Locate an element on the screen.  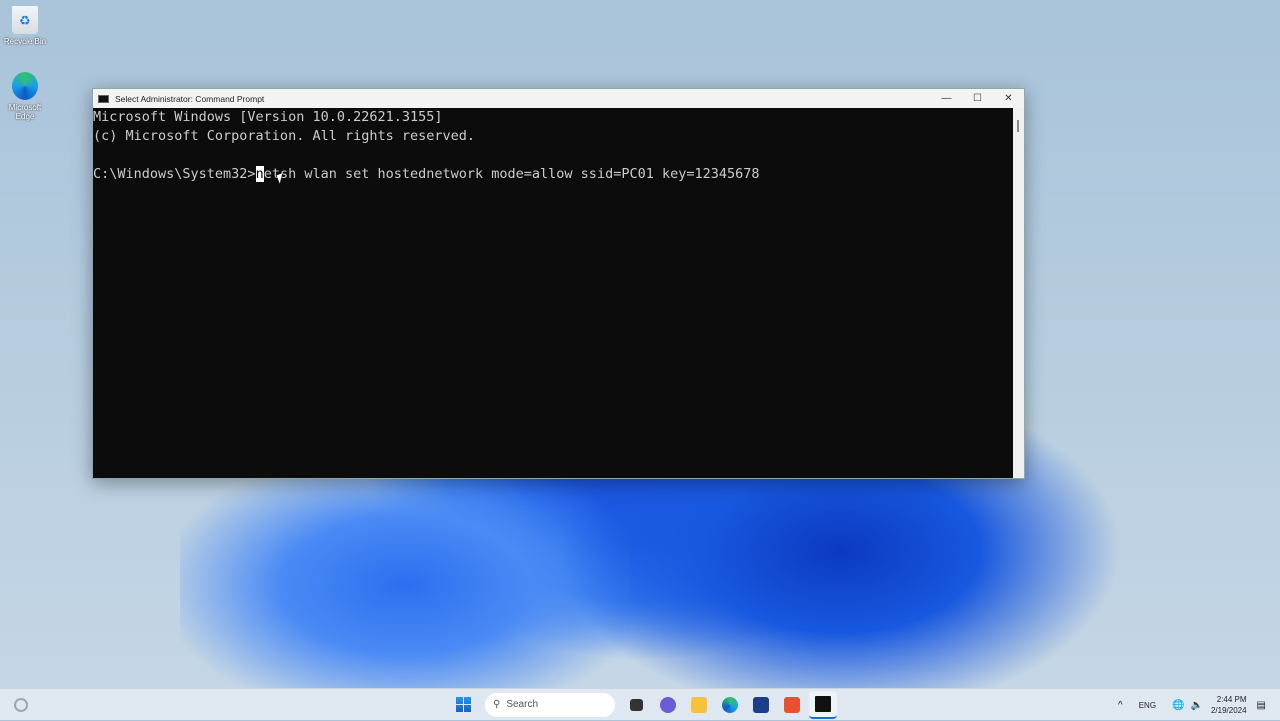
close-button: ✕ is located at coordinates (1008, 98).